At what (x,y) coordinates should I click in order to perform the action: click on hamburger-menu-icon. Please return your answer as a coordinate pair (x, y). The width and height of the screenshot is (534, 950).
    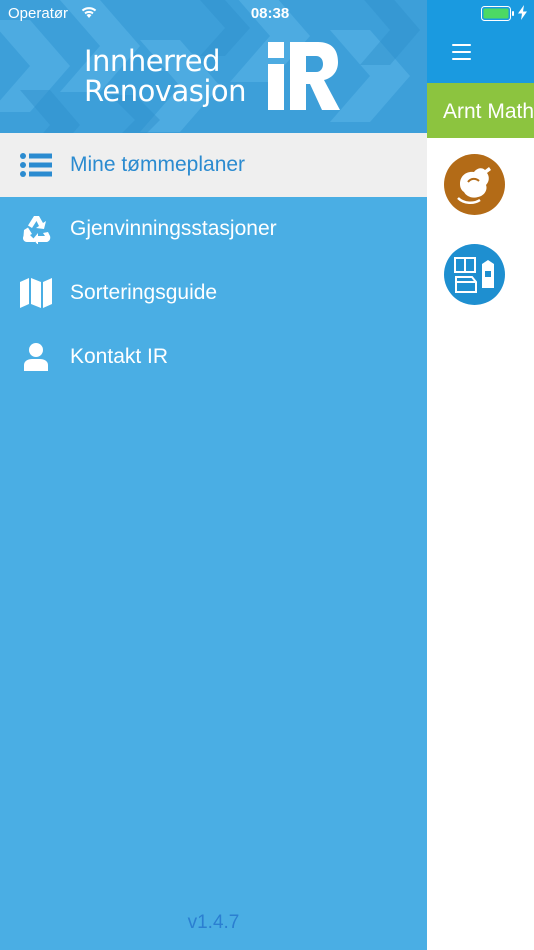
    Looking at the image, I should click on (461, 53).